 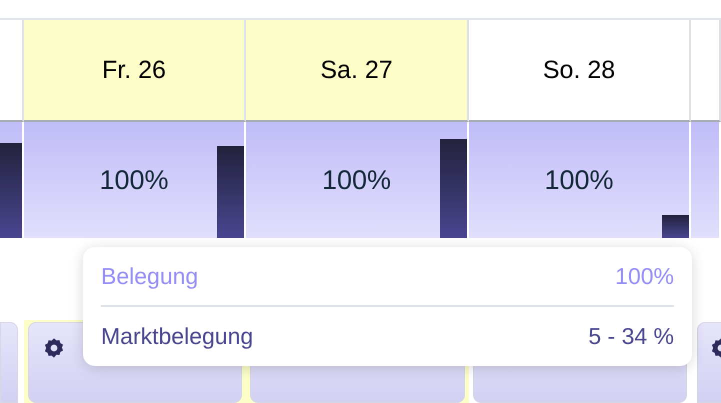 What do you see at coordinates (177, 336) in the screenshot?
I see `tooltip-label: Marktbelegung` at bounding box center [177, 336].